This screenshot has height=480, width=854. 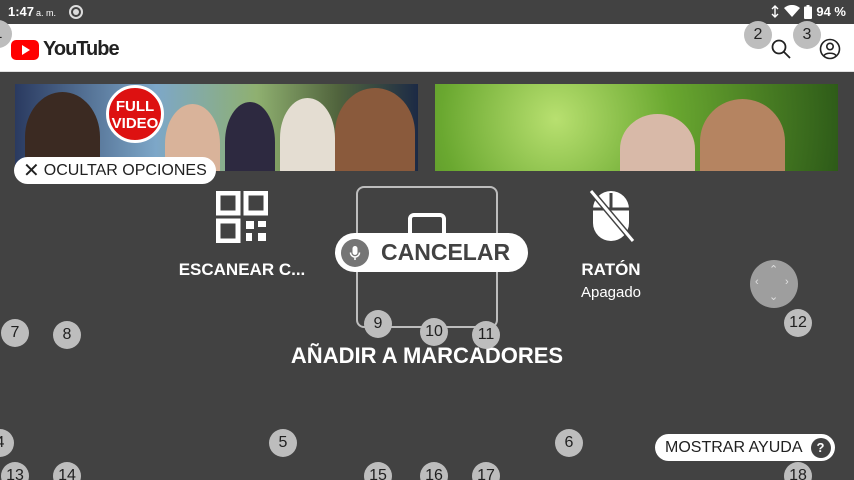 I want to click on battery-icon, so click(x=808, y=11).